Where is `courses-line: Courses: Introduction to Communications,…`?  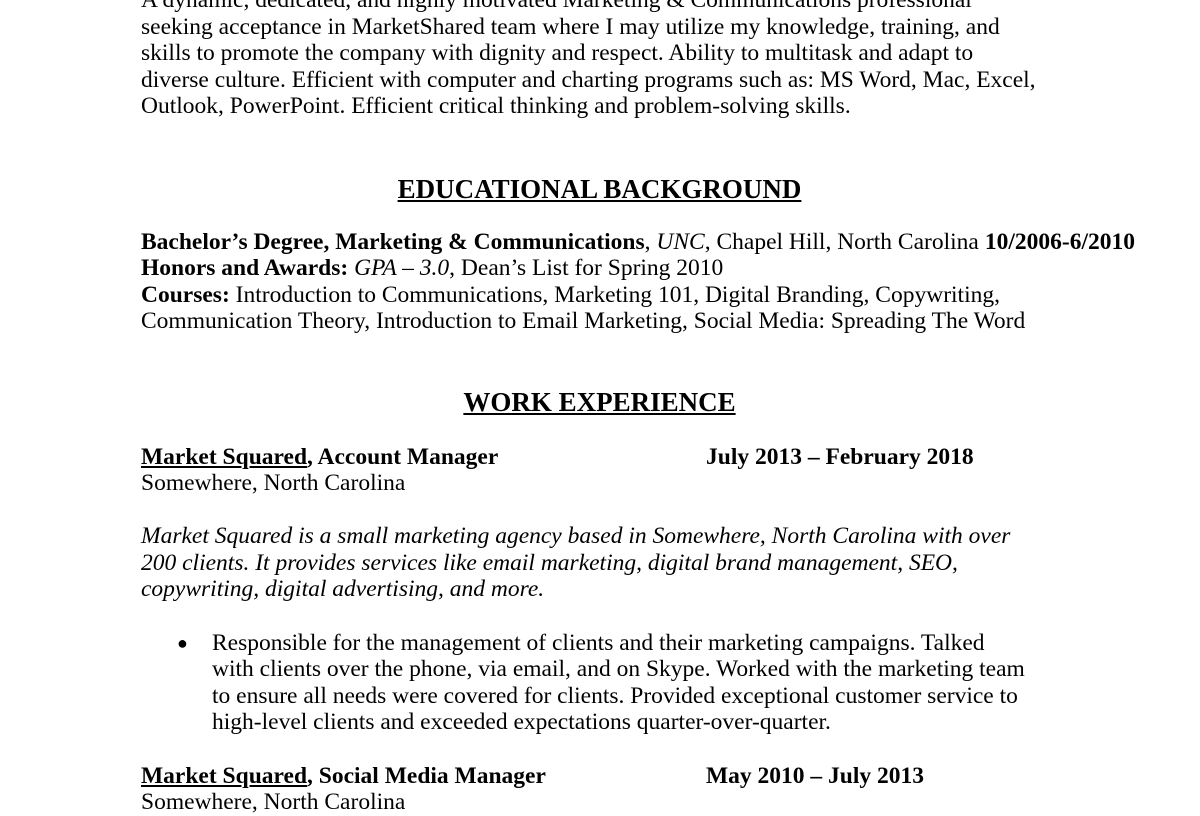 courses-line: Courses: Introduction to Communications,… is located at coordinates (601, 295).